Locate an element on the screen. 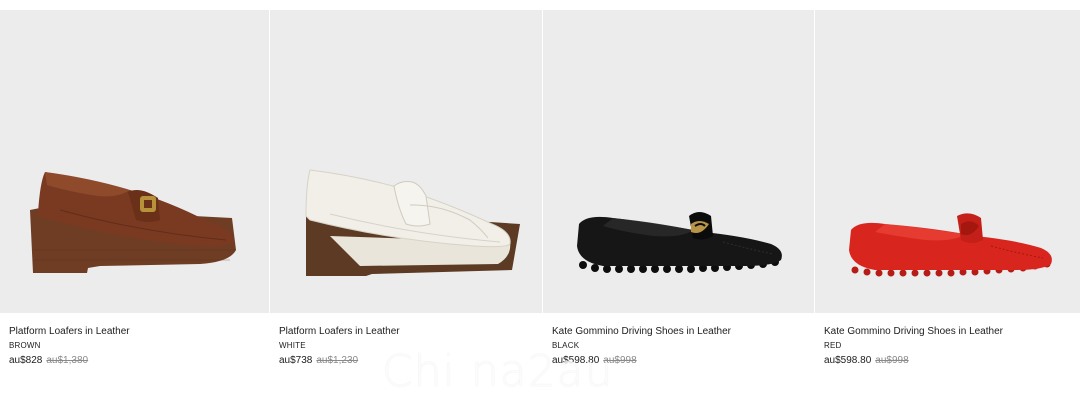 The height and width of the screenshot is (418, 1080). product-price: au$828 au$1,380 is located at coordinates (136, 361).